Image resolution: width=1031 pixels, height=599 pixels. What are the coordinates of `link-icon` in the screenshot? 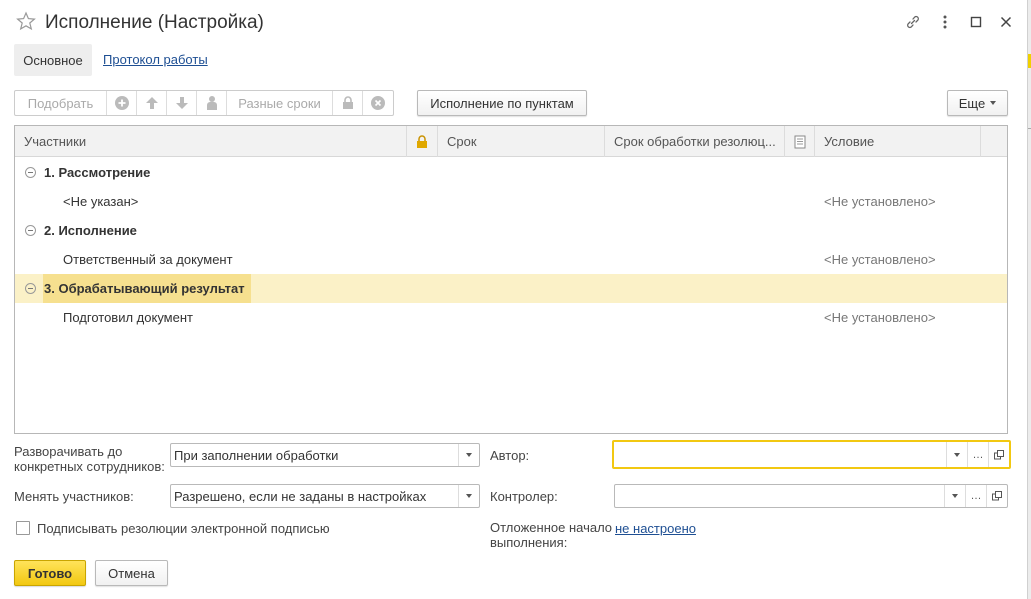 It's located at (913, 22).